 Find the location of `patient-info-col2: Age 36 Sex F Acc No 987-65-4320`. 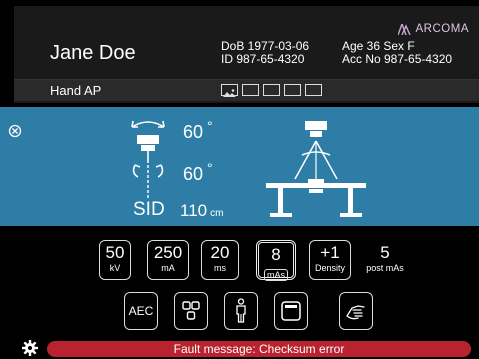

patient-info-col2: Age 36 Sex F Acc No 987-65-4320 is located at coordinates (397, 53).